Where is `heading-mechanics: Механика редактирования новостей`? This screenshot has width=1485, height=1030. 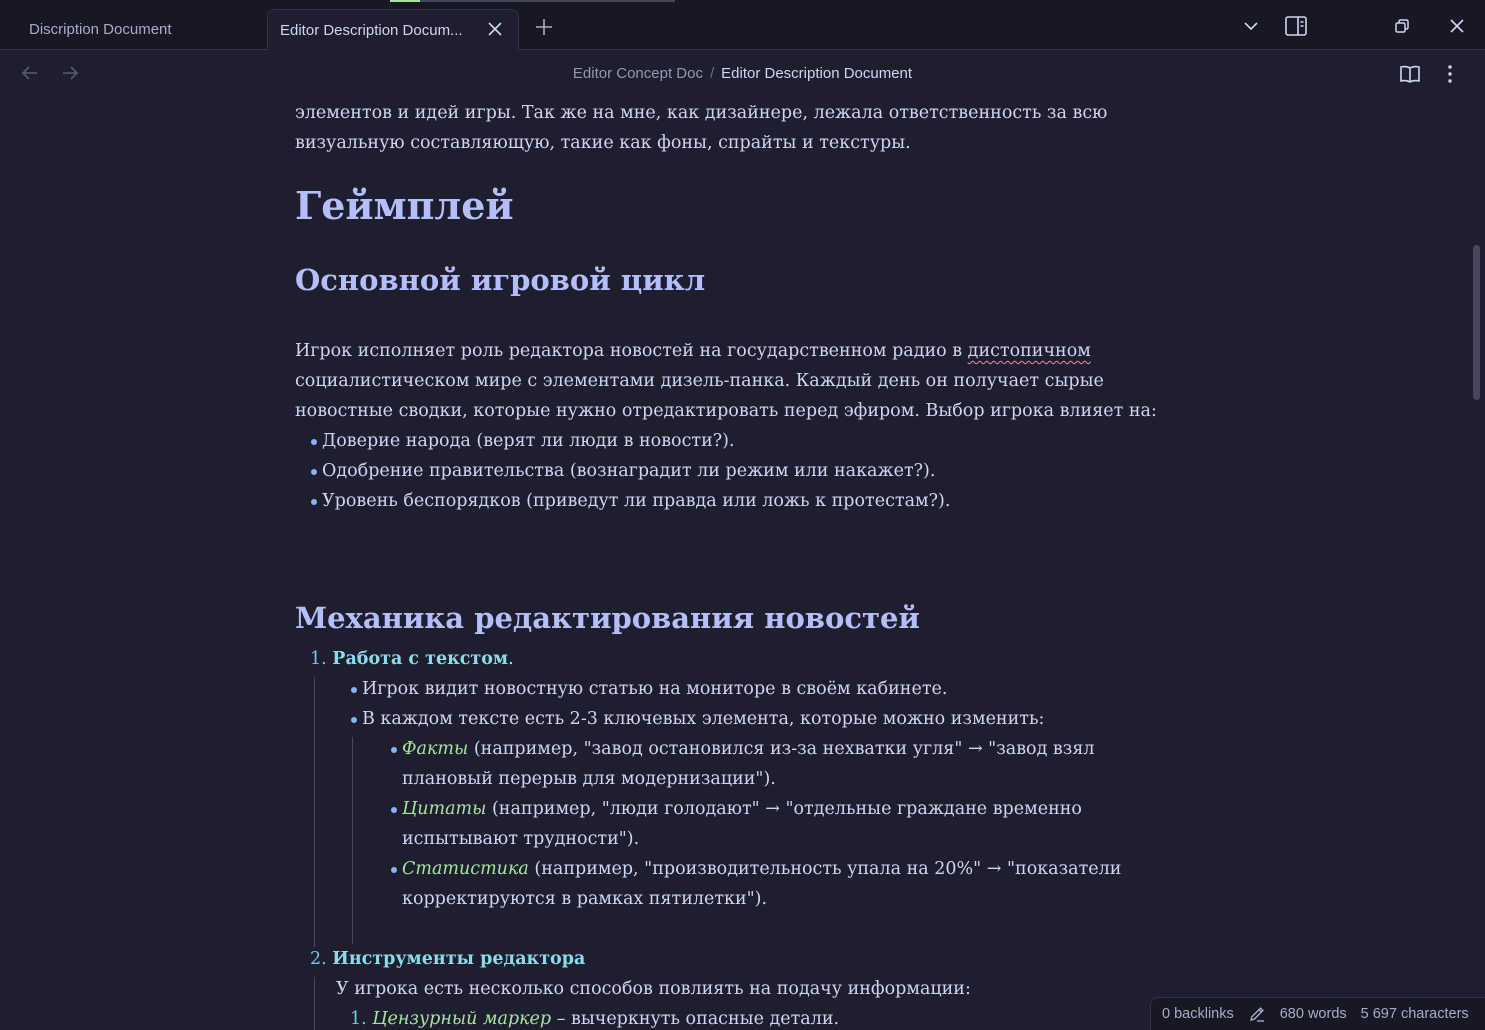 heading-mechanics: Механика редактирования новостей is located at coordinates (607, 618).